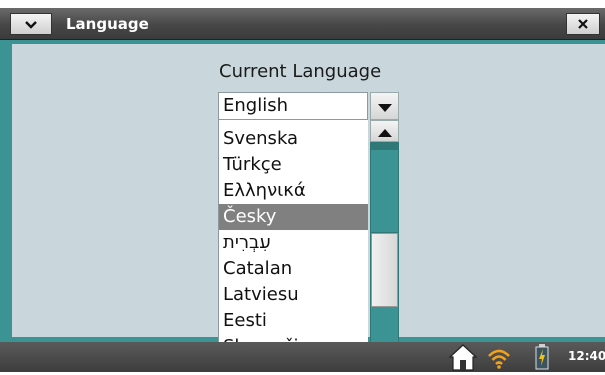 This screenshot has width=605, height=375. I want to click on language-select: English, so click(293, 106).